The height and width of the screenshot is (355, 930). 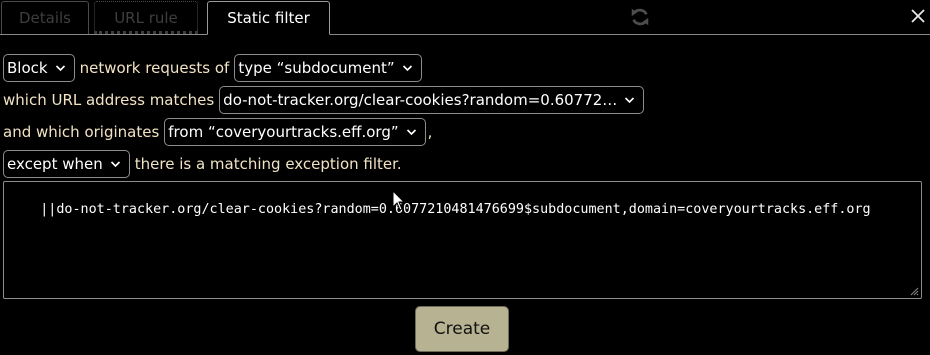 I want to click on close-button, so click(x=918, y=16).